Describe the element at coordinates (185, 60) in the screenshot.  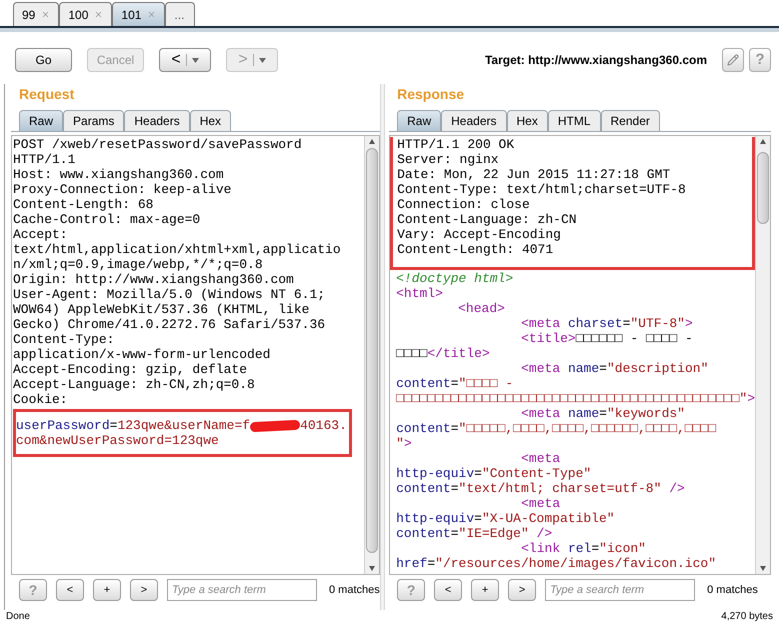
I see `history-button: <` at that location.